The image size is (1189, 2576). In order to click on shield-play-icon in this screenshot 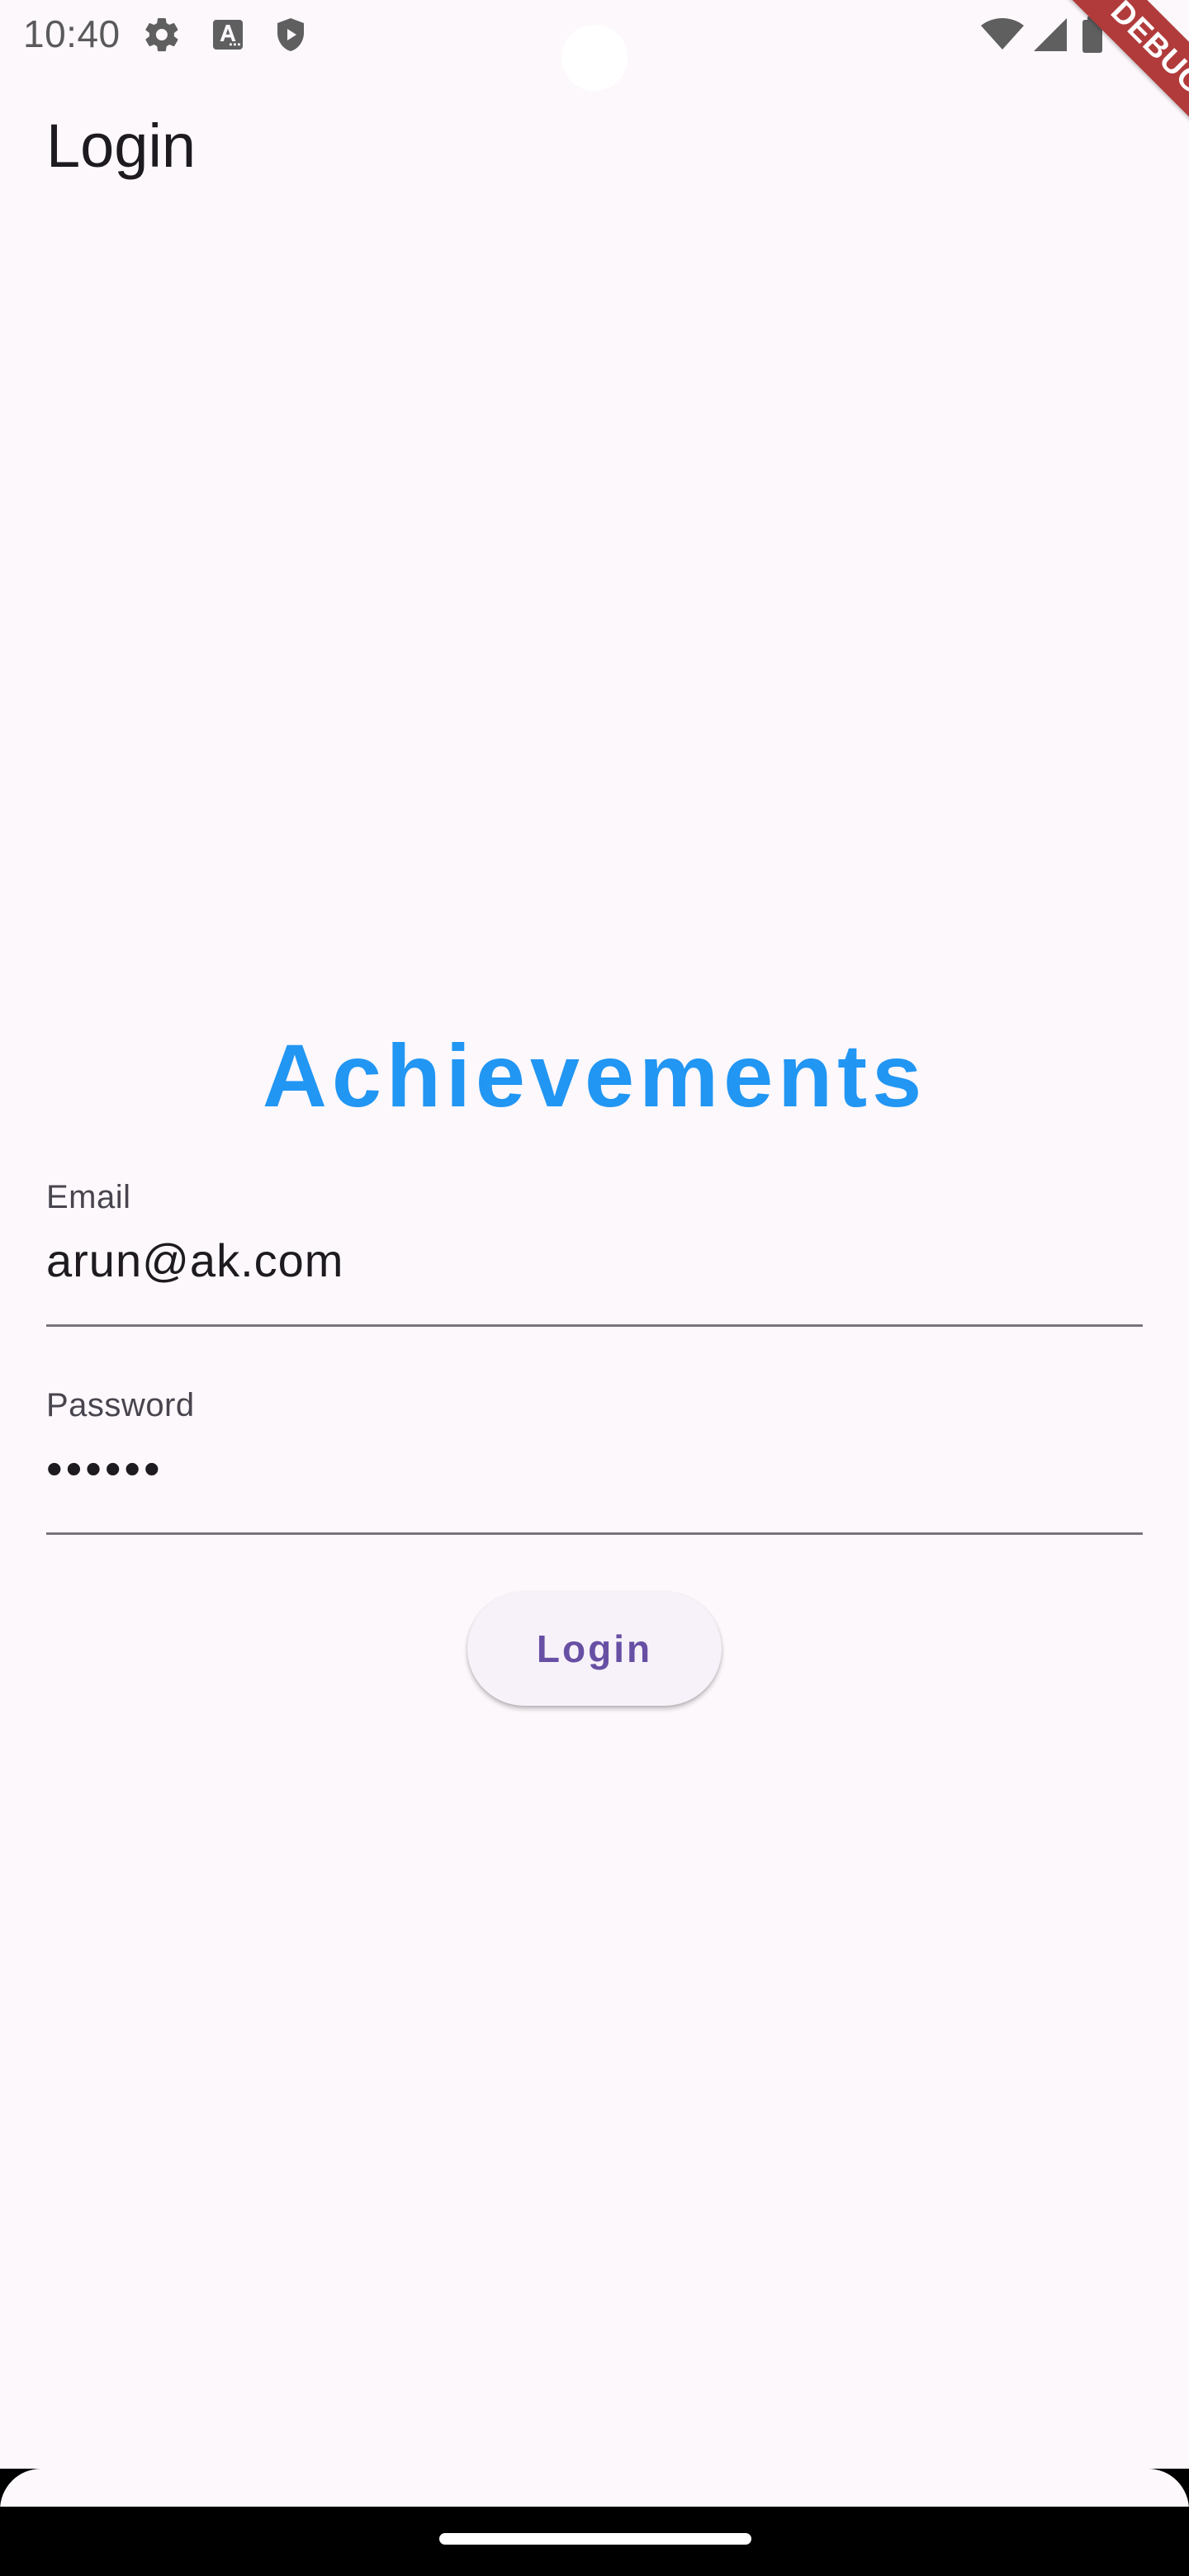, I will do `click(290, 34)`.